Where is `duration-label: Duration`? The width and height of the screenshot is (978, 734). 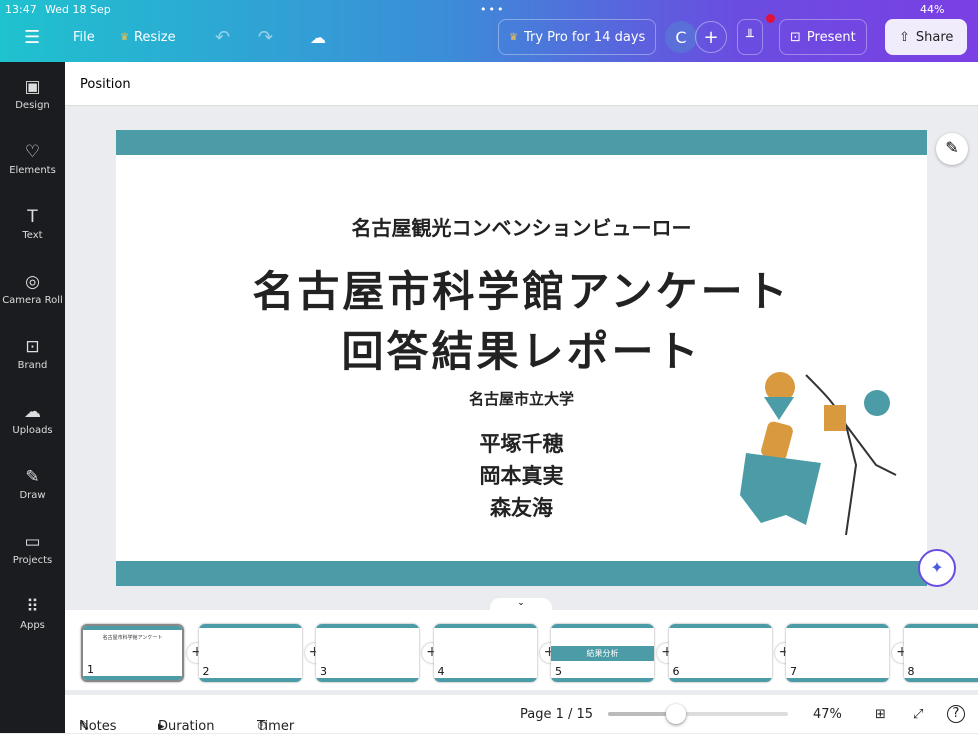 duration-label: Duration is located at coordinates (186, 726).